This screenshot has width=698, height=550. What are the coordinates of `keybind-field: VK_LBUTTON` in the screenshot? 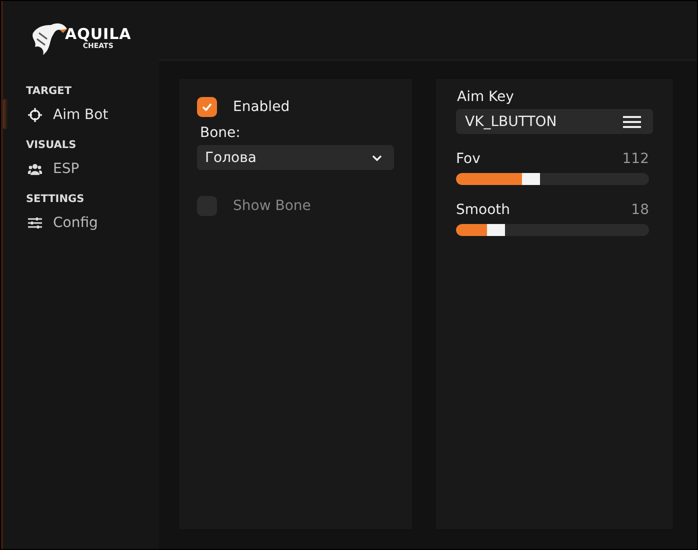 It's located at (554, 121).